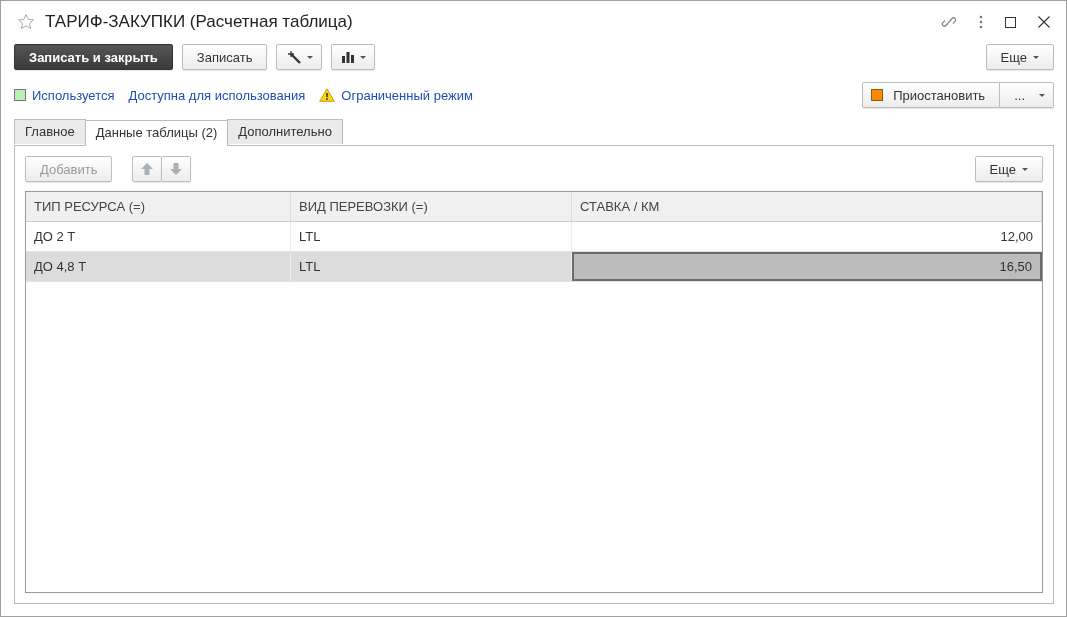 The height and width of the screenshot is (617, 1067). Describe the element at coordinates (147, 169) in the screenshot. I see `arrow-up-icon` at that location.